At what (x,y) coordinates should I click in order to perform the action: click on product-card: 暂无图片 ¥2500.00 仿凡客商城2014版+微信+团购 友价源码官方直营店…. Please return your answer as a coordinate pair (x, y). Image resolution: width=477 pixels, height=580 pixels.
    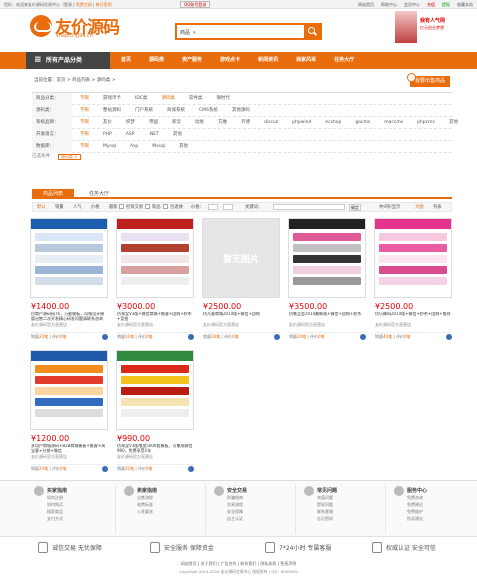
    Looking at the image, I should click on (241, 279).